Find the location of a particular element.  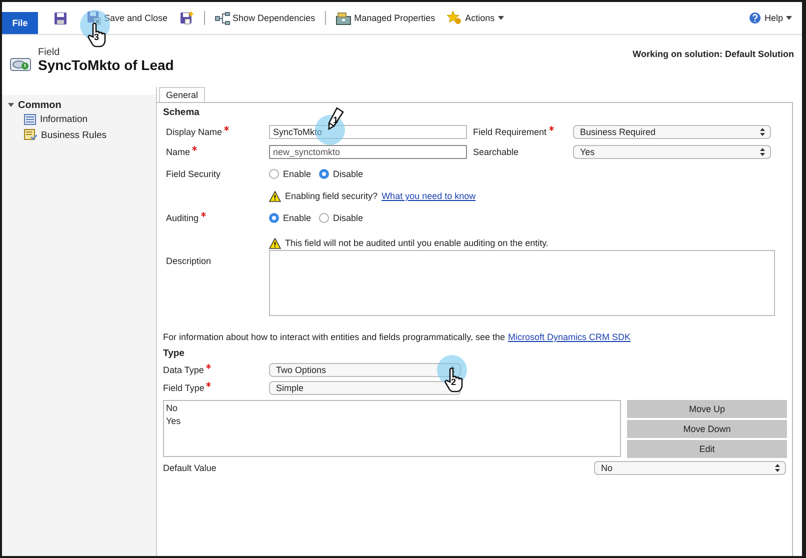

entity-type-label: Field is located at coordinates (49, 52).